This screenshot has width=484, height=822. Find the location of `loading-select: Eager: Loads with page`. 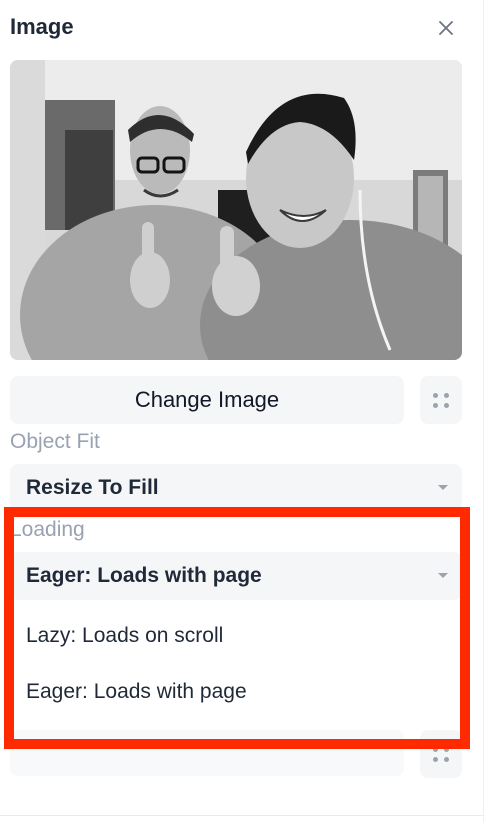

loading-select: Eager: Loads with page is located at coordinates (236, 576).